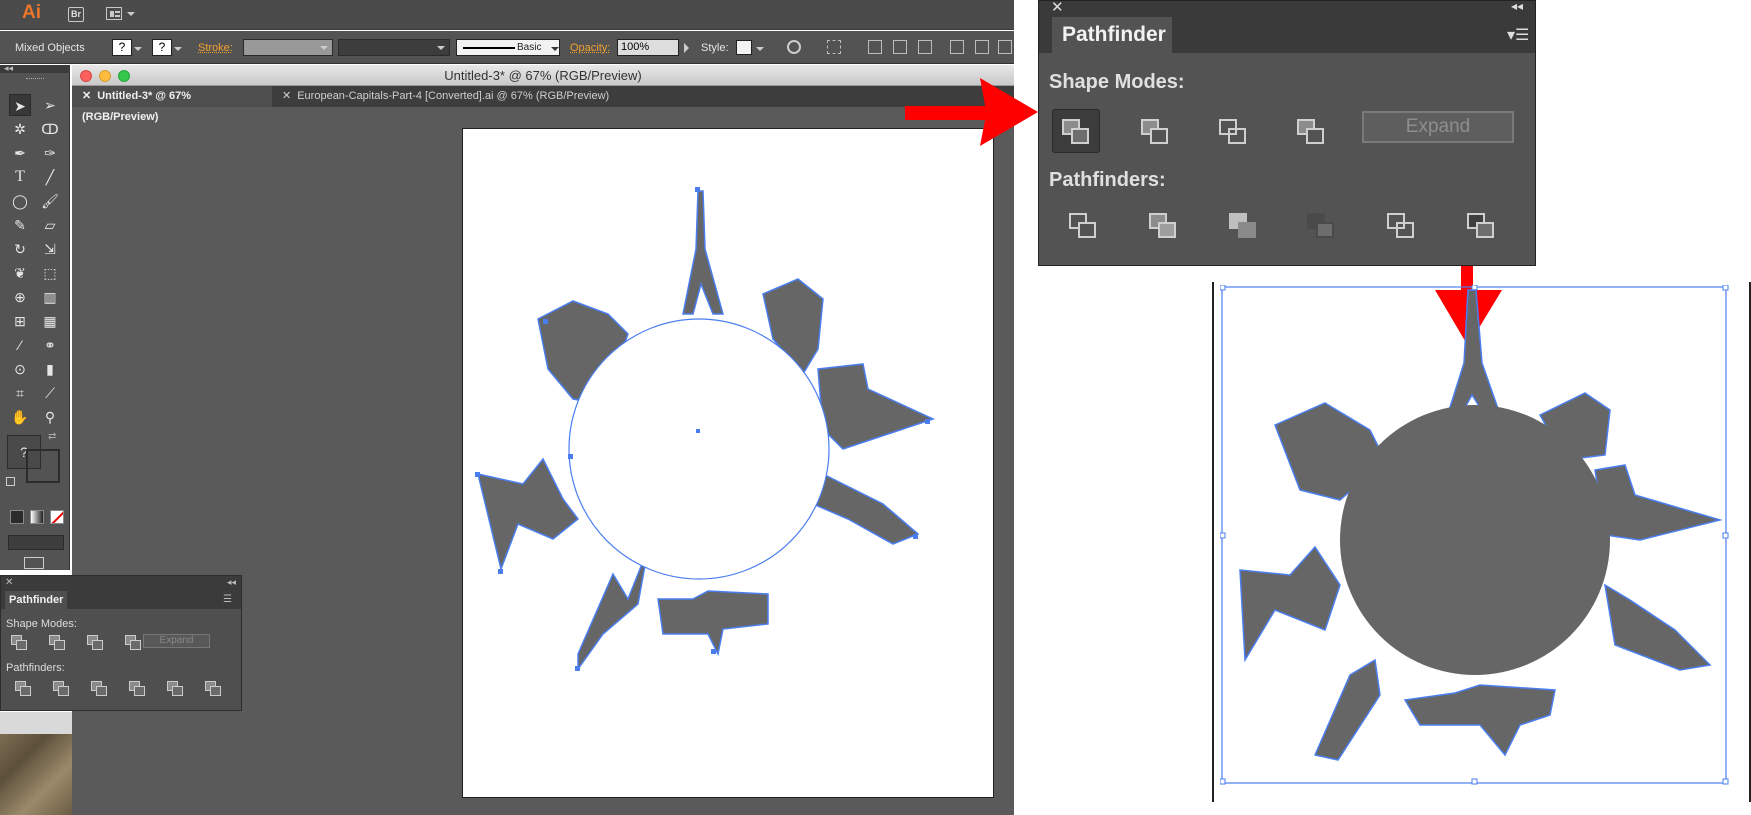  What do you see at coordinates (794, 47) in the screenshot?
I see `recolor-artwork-icon` at bounding box center [794, 47].